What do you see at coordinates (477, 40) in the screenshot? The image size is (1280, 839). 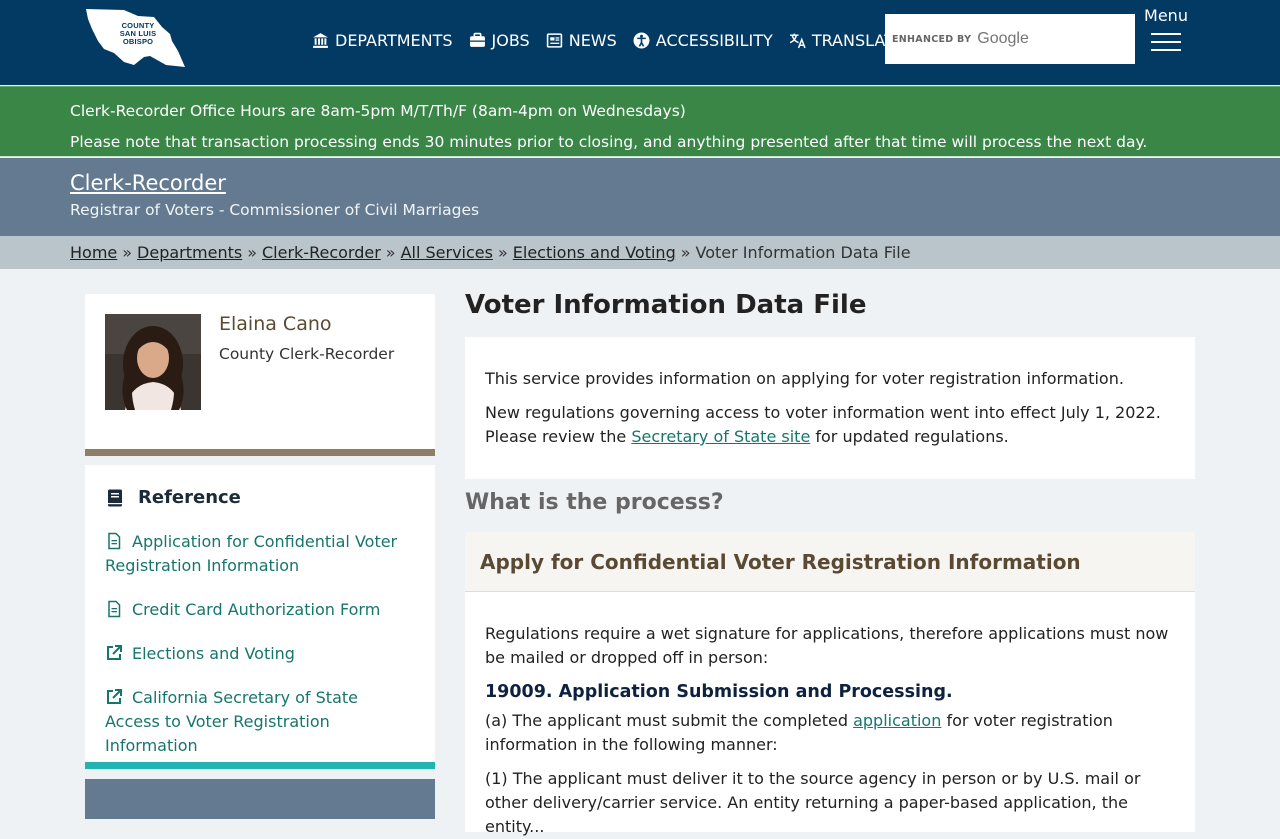 I see `briefcase-icon` at bounding box center [477, 40].